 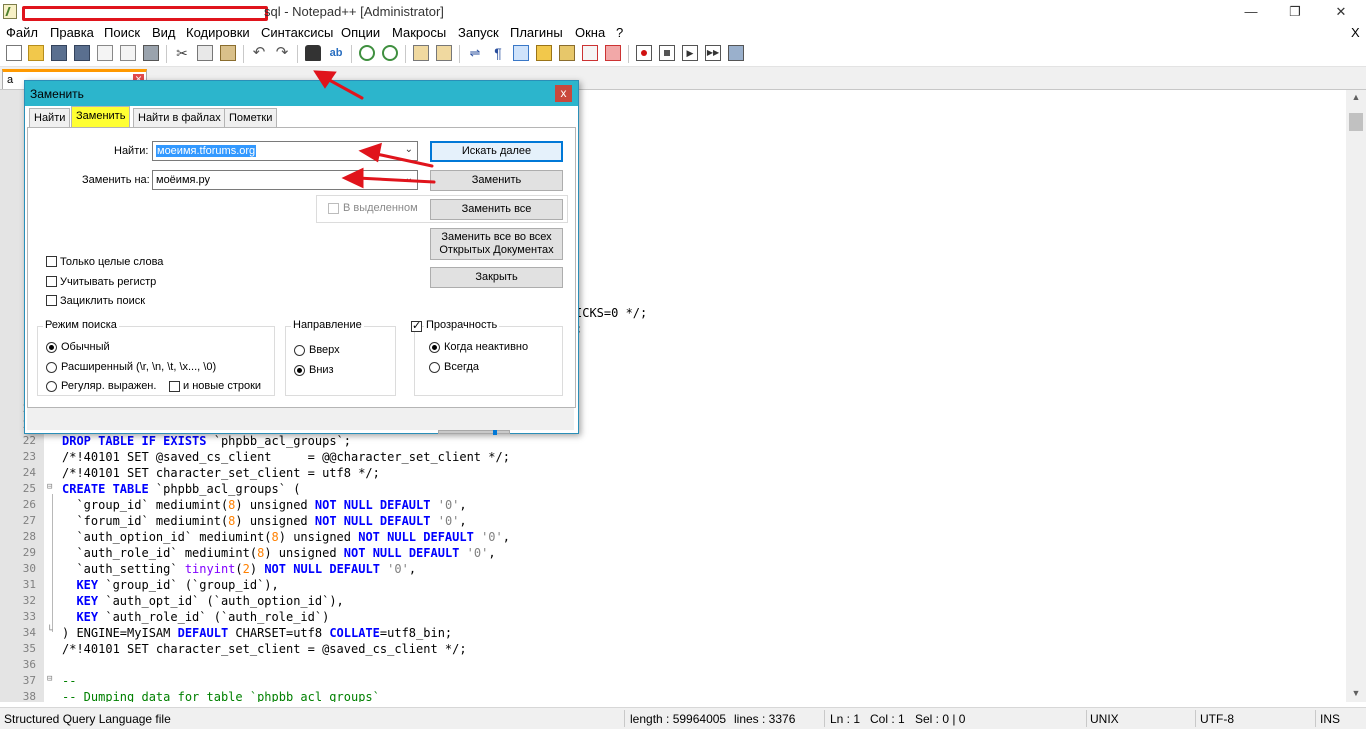 I want to click on scroll-down-icon: ▼, so click(x=1356, y=695).